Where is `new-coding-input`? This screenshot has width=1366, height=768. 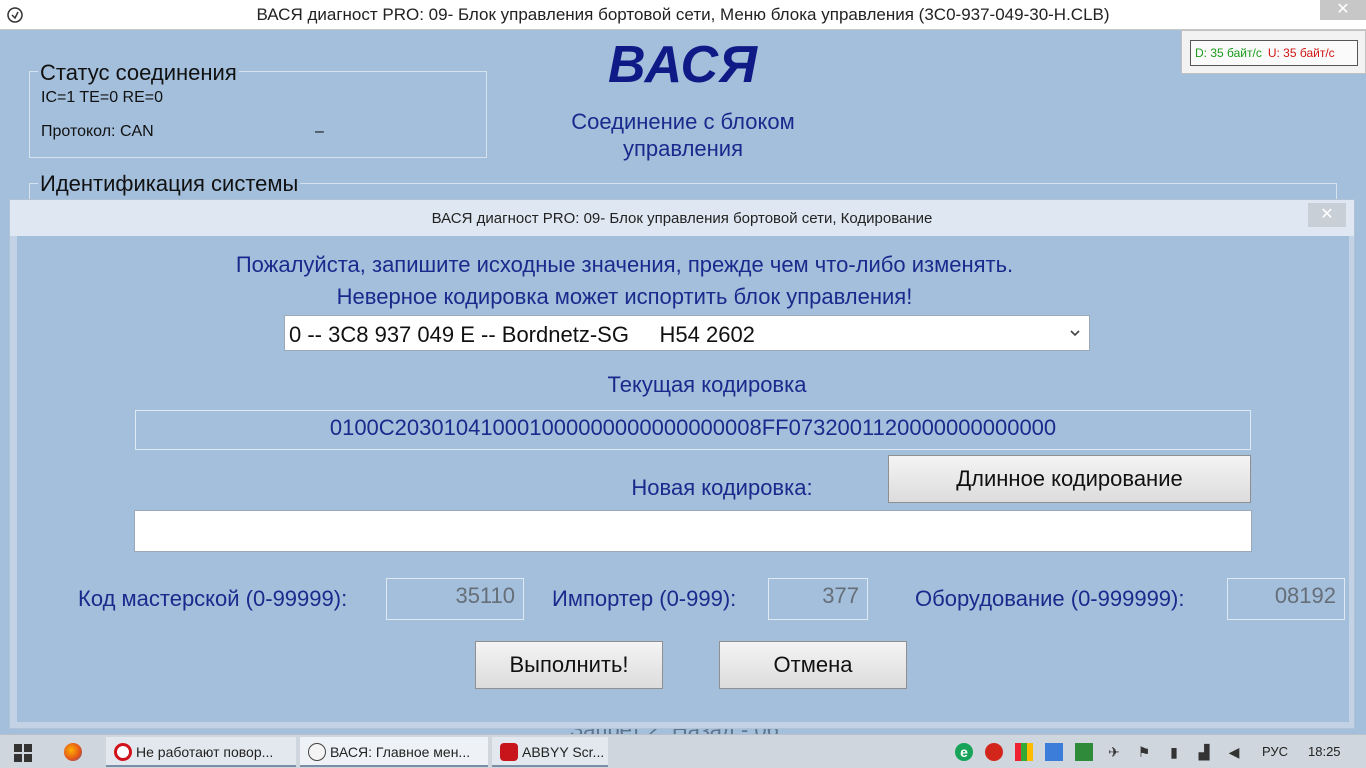
new-coding-input is located at coordinates (693, 531).